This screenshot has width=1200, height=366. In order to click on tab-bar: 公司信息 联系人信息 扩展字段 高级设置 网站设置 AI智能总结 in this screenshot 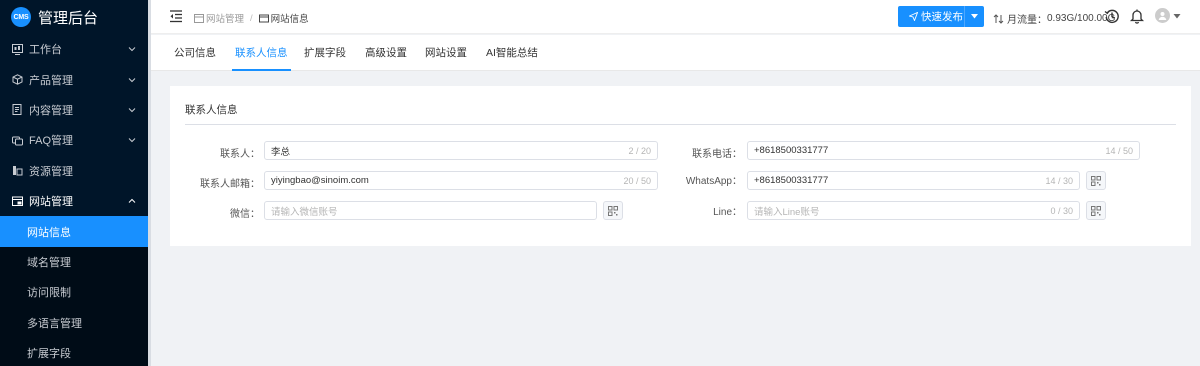, I will do `click(675, 53)`.